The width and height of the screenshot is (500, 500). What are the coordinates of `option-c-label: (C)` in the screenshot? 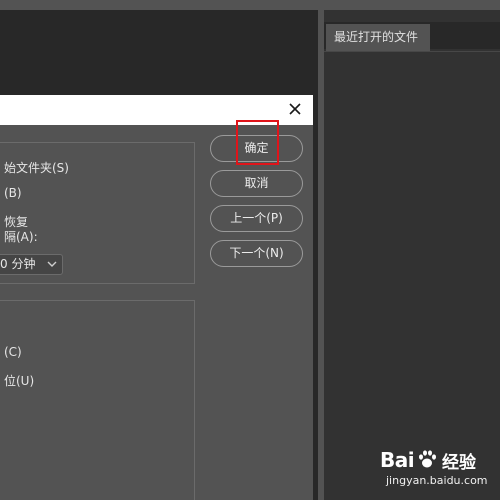 It's located at (13, 352).